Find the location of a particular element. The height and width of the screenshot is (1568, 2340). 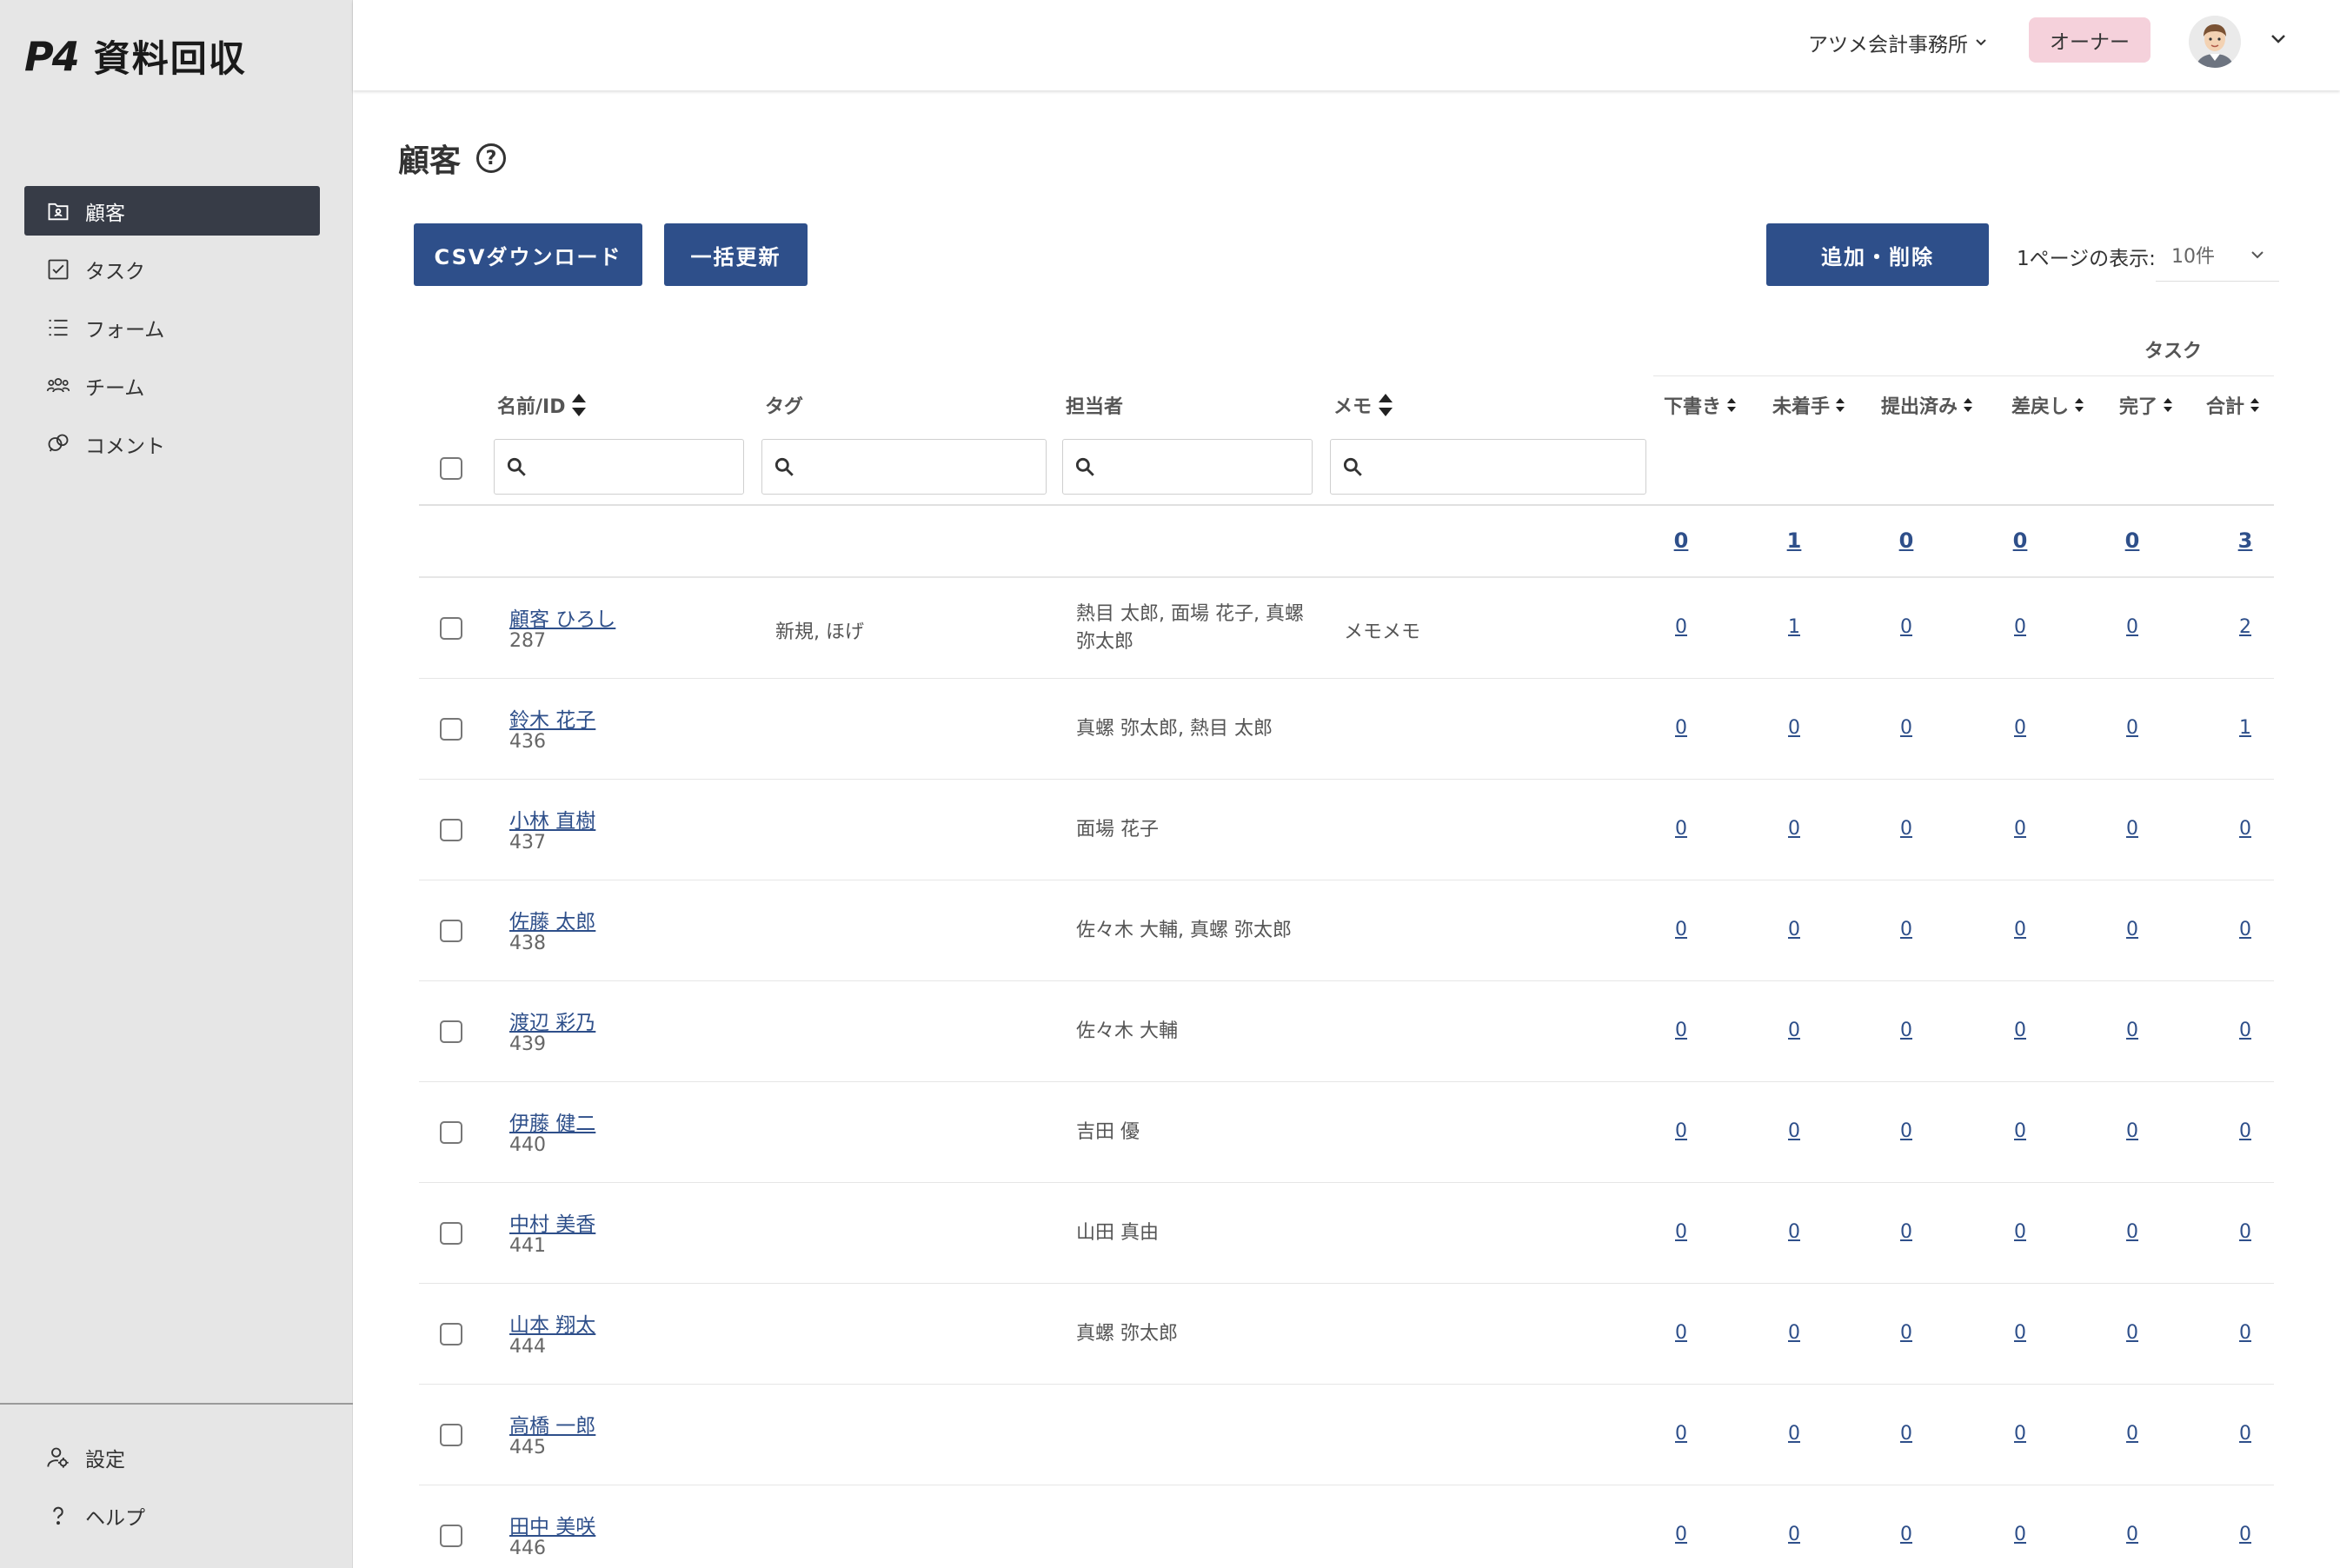

sidebar-item-settings: 設定 is located at coordinates (172, 1457).